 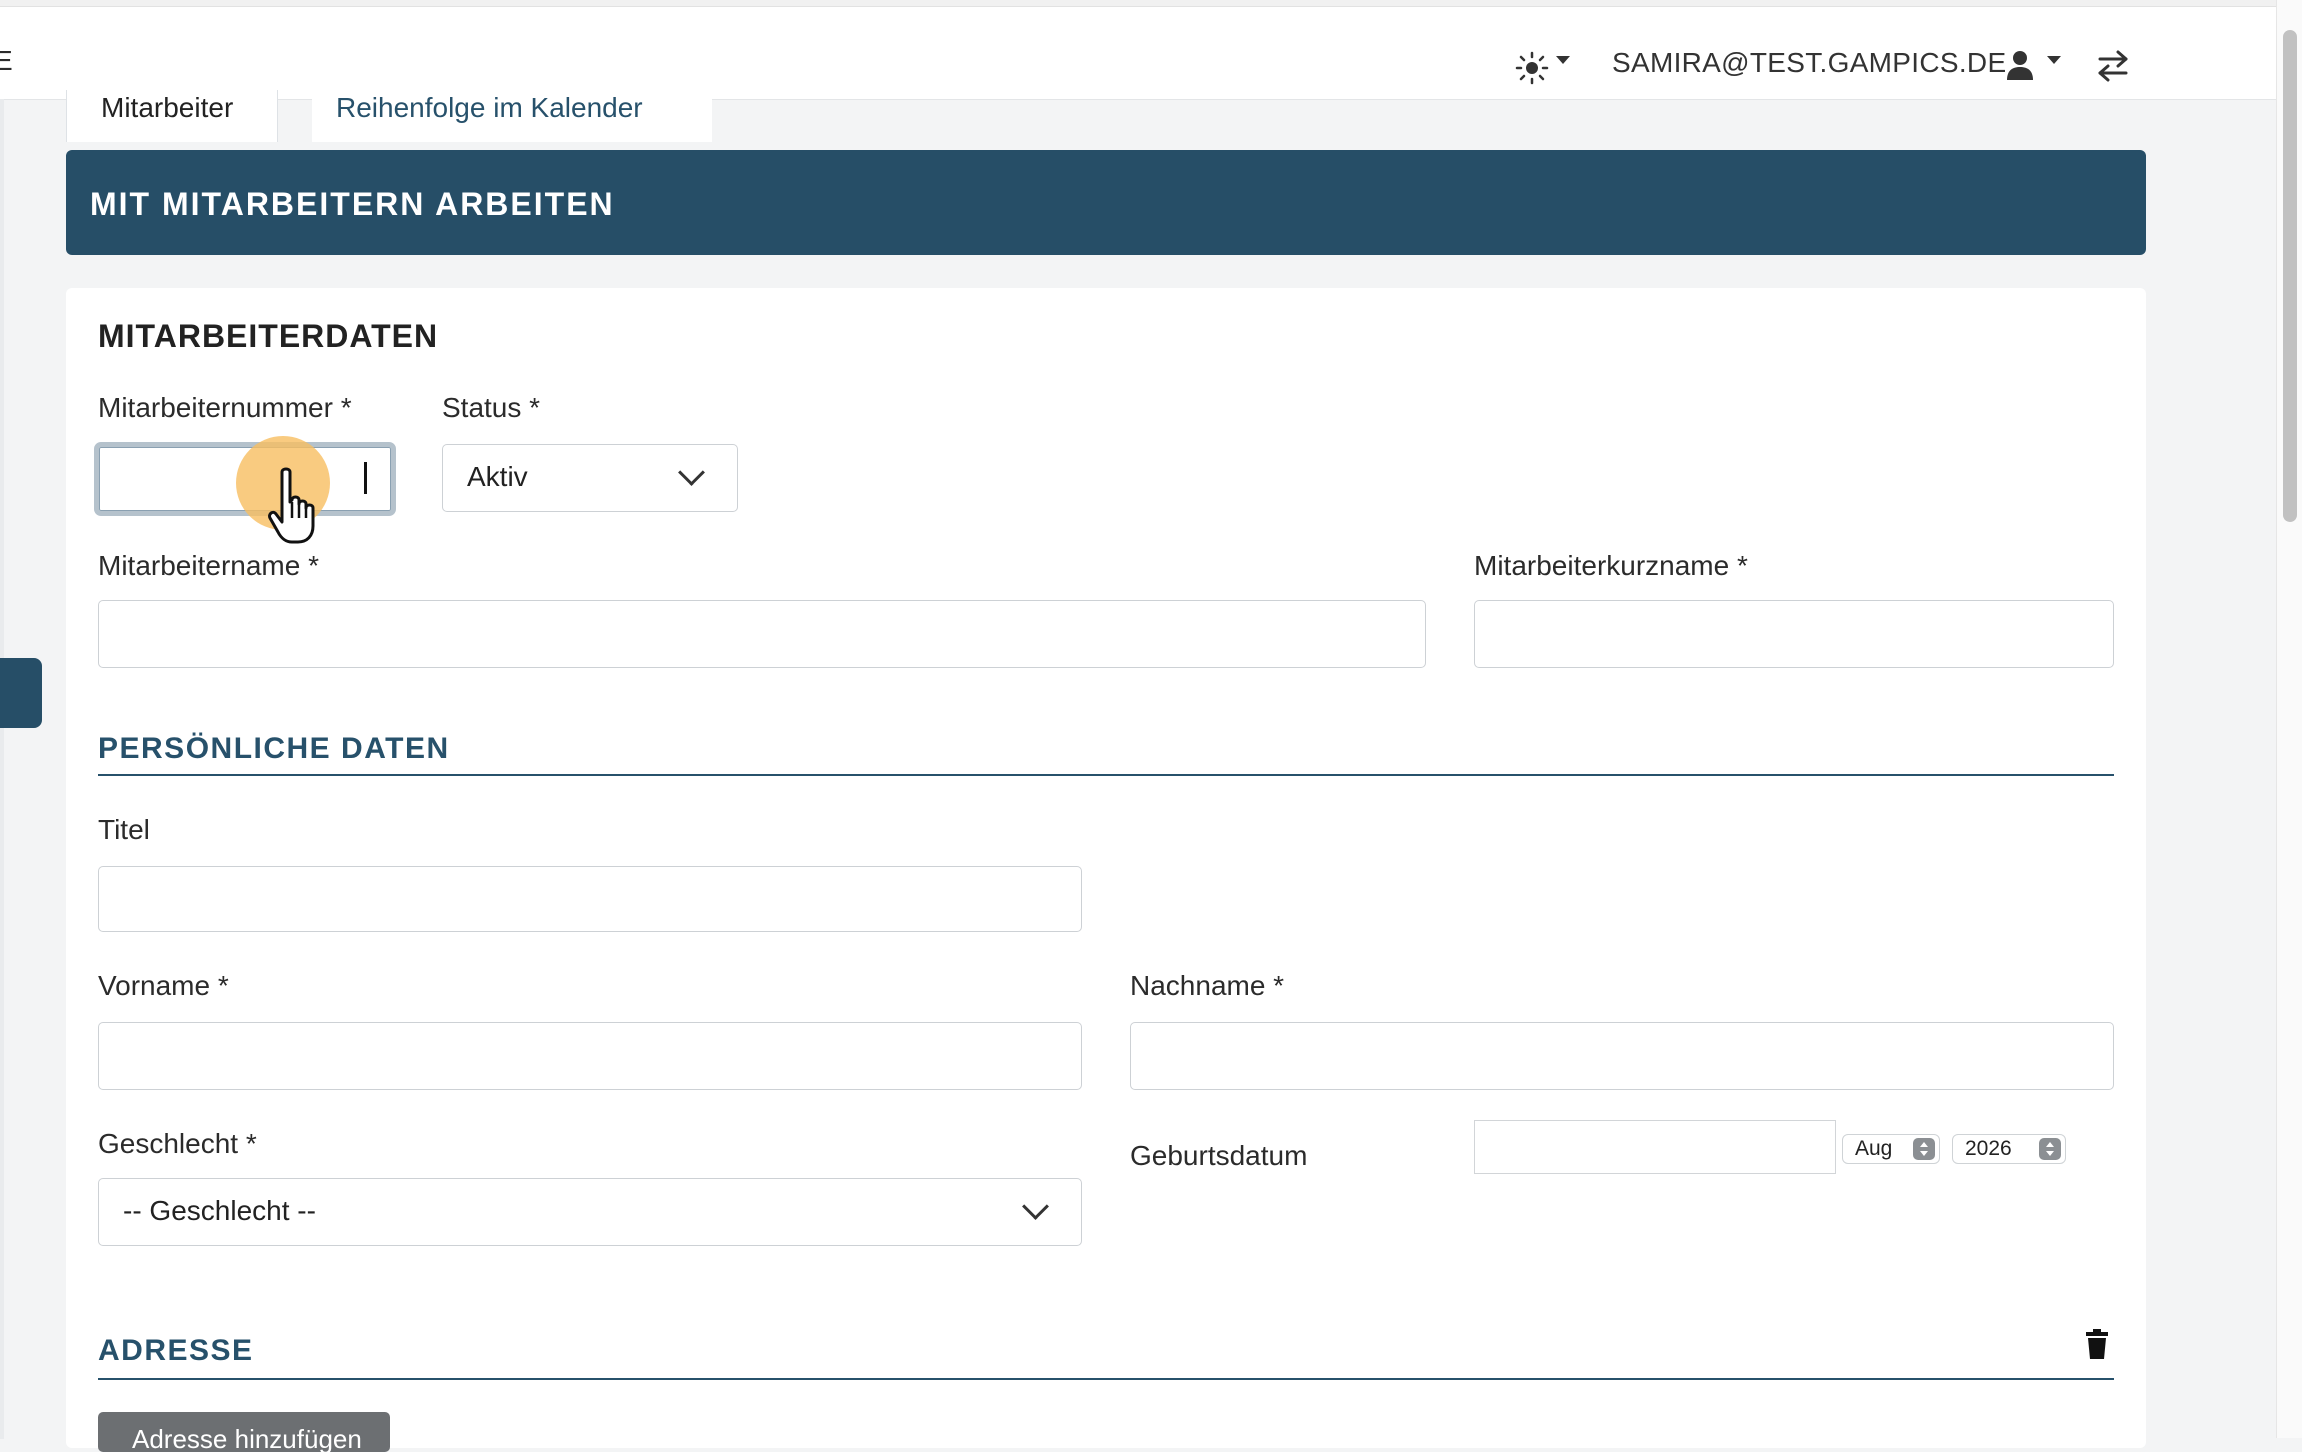 I want to click on sidebar-edge, so click(x=2, y=769).